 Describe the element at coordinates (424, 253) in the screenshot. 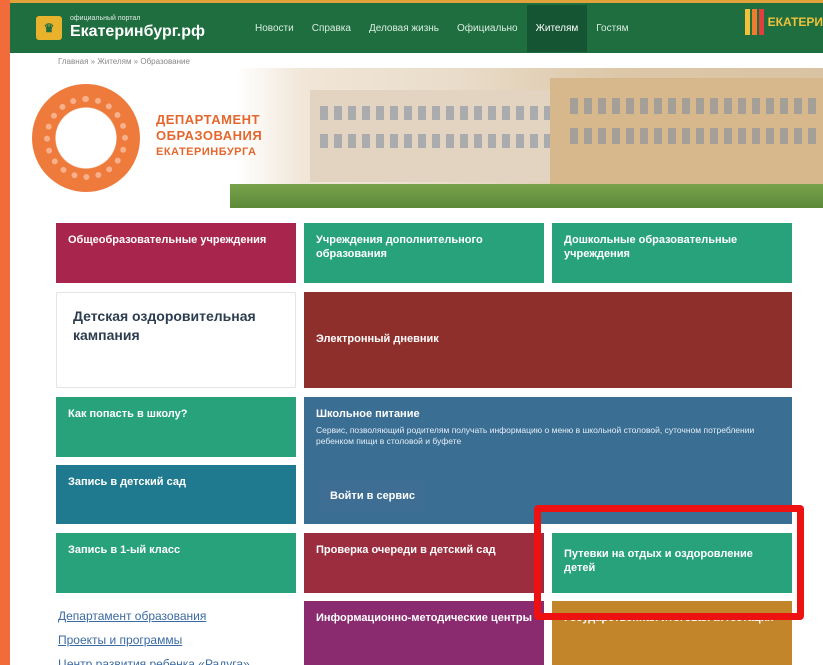

I see `tile-additional-education: Учреждения дополнительного образования` at that location.